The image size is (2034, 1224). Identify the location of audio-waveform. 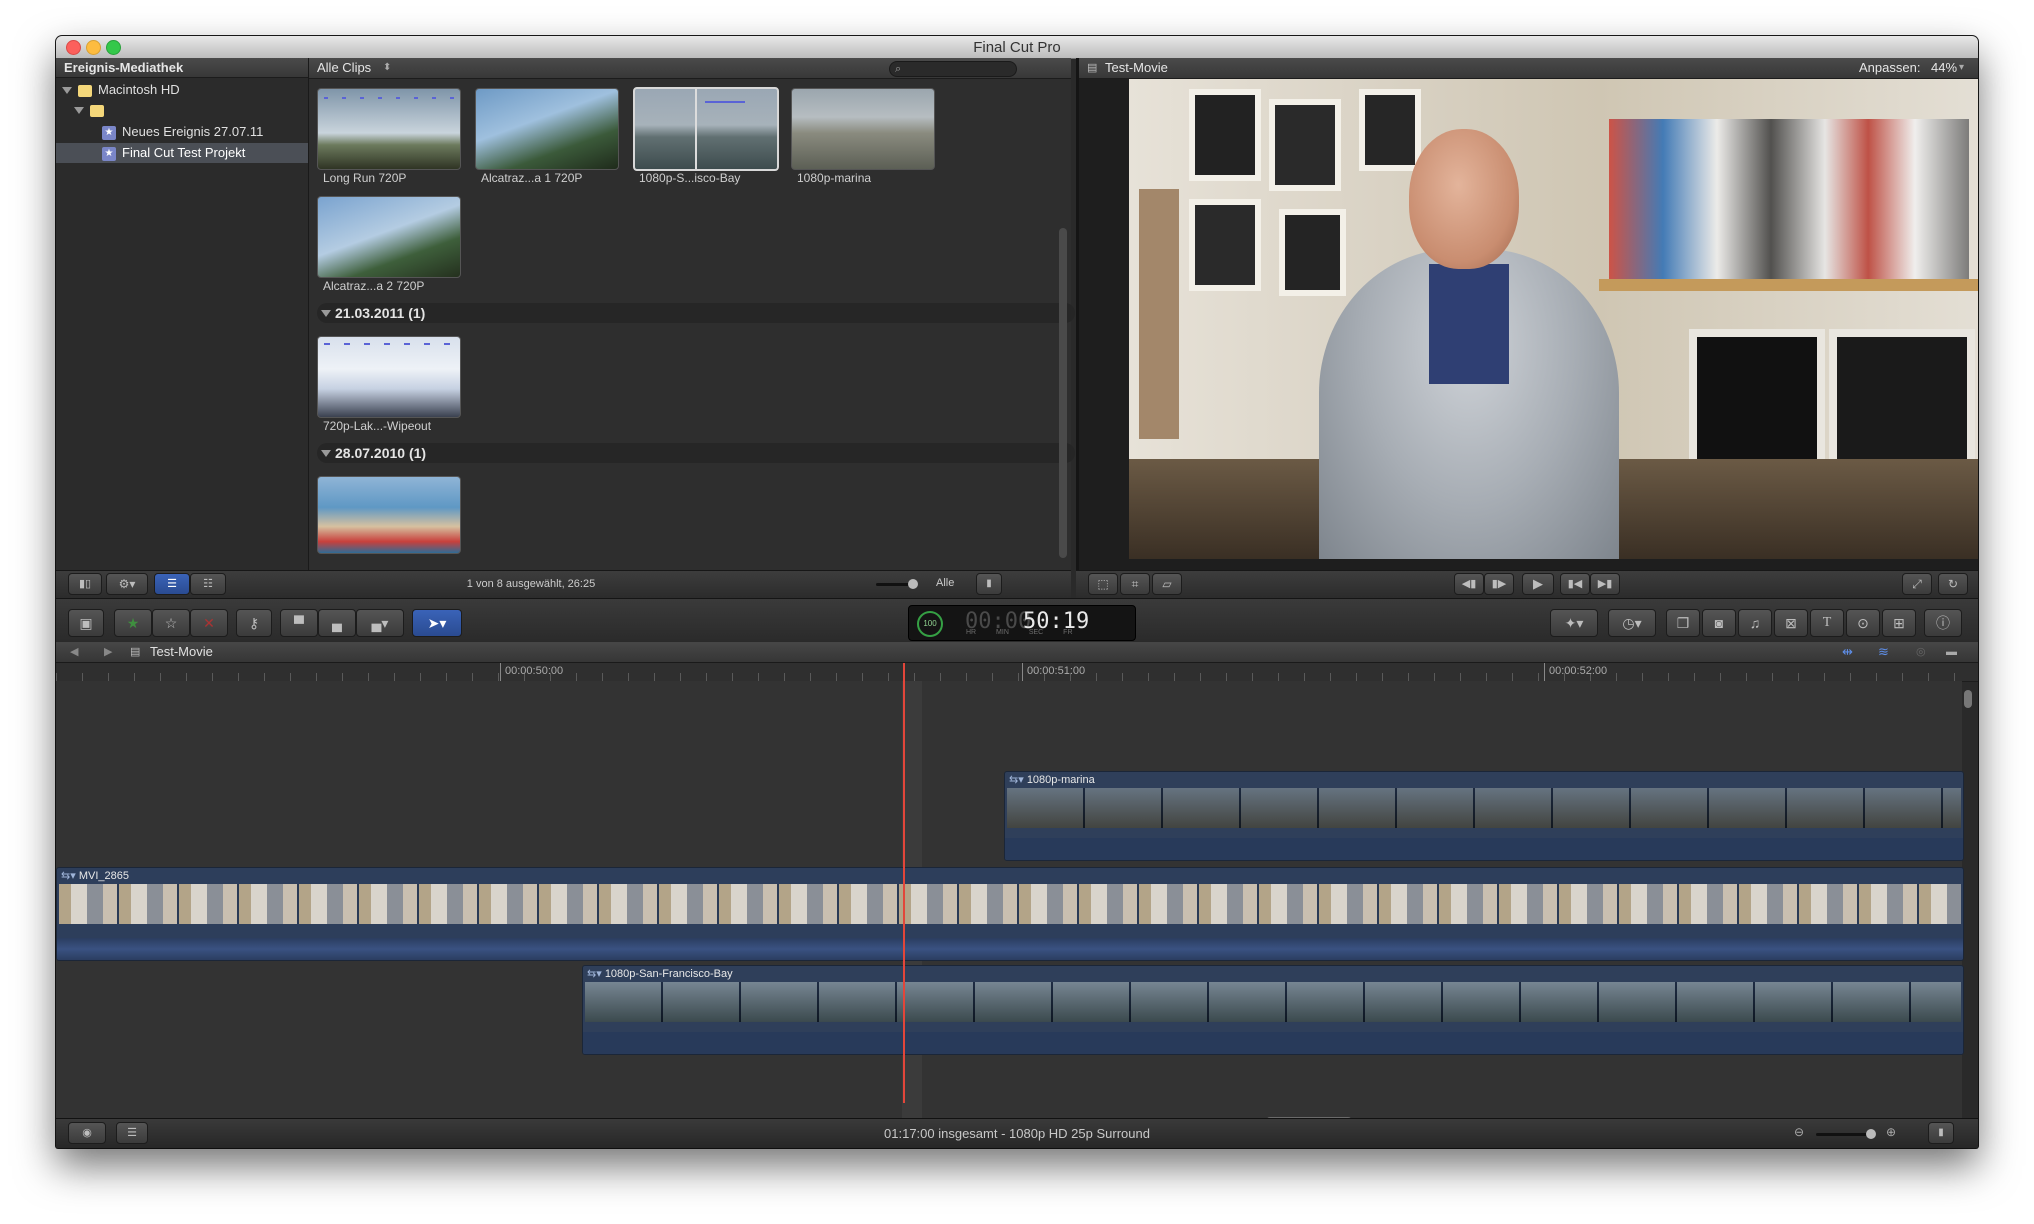
(1273, 1043).